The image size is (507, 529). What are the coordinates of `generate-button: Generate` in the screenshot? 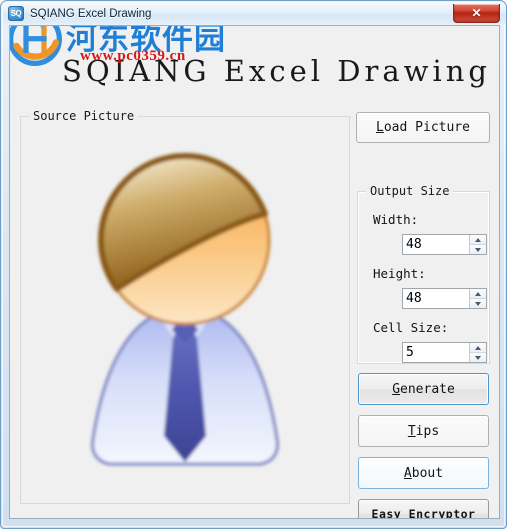 It's located at (423, 389).